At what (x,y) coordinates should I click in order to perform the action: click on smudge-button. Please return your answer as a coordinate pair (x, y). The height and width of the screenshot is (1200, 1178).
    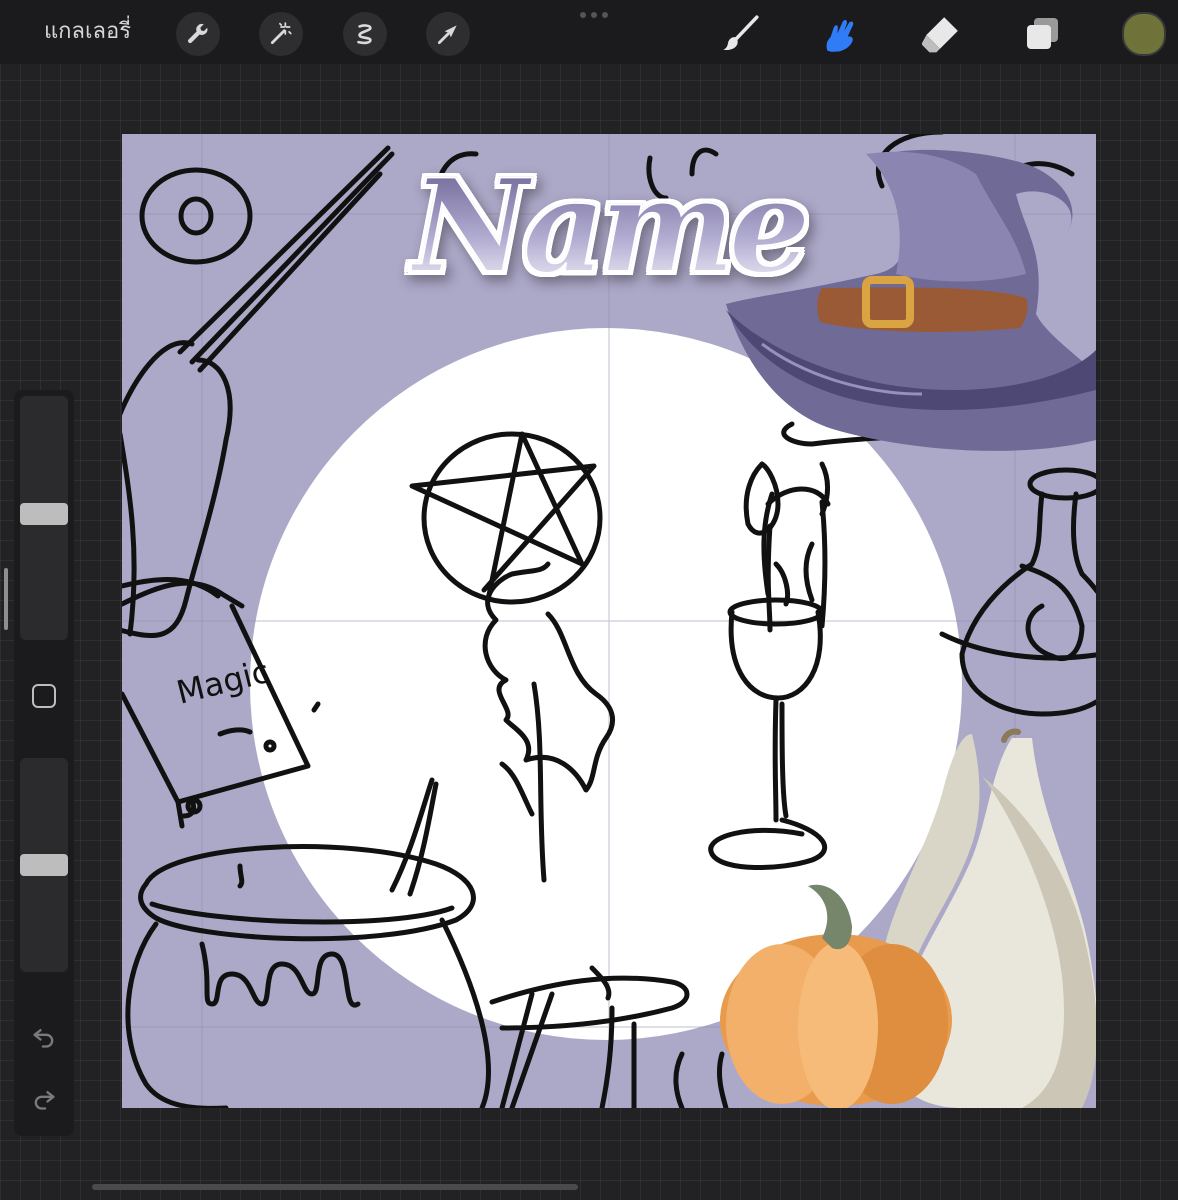
    Looking at the image, I should click on (840, 34).